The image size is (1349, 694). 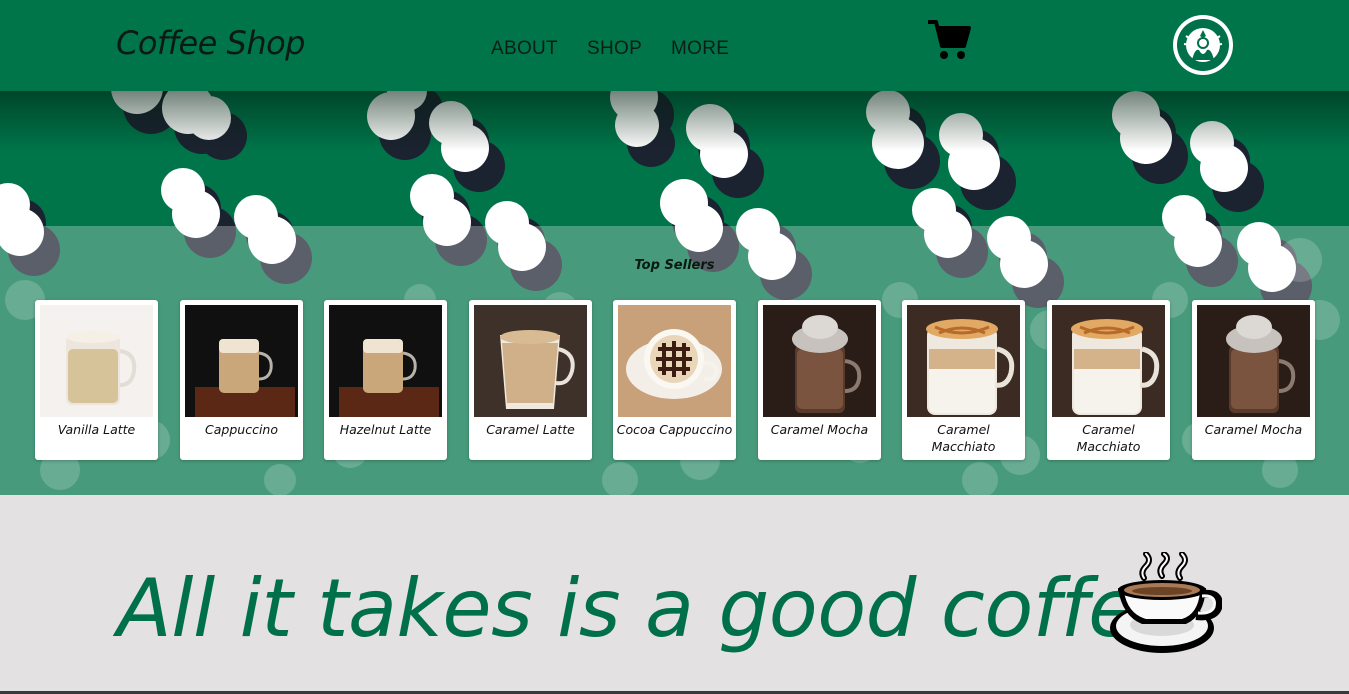 What do you see at coordinates (1166, 602) in the screenshot?
I see `hot-coffee-icon` at bounding box center [1166, 602].